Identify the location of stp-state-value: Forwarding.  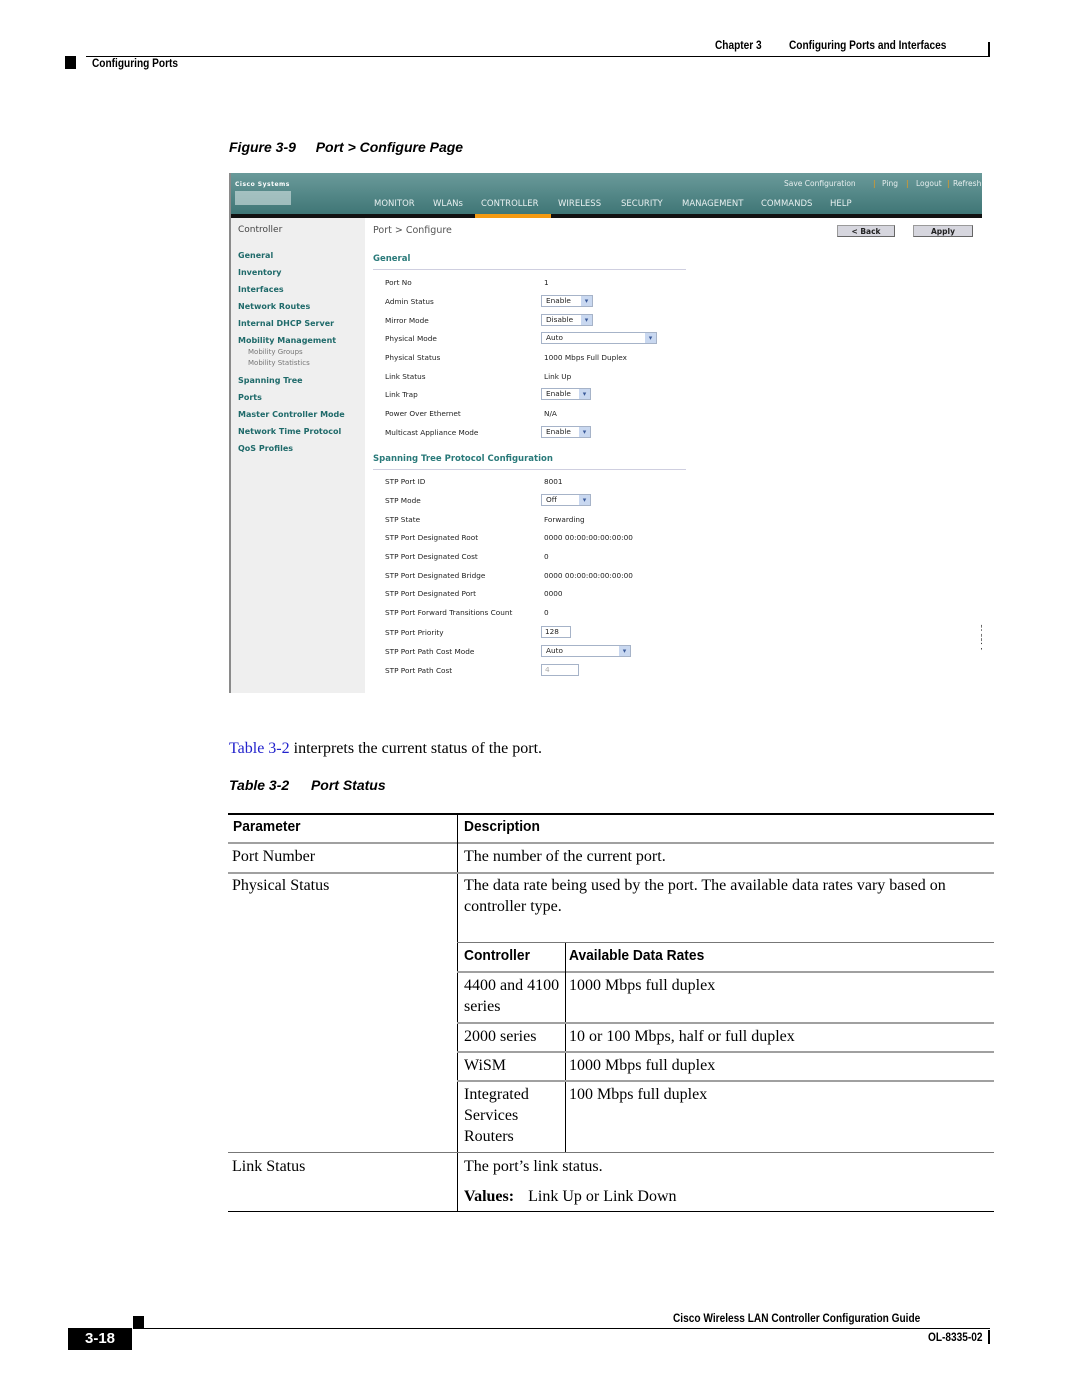
(564, 519).